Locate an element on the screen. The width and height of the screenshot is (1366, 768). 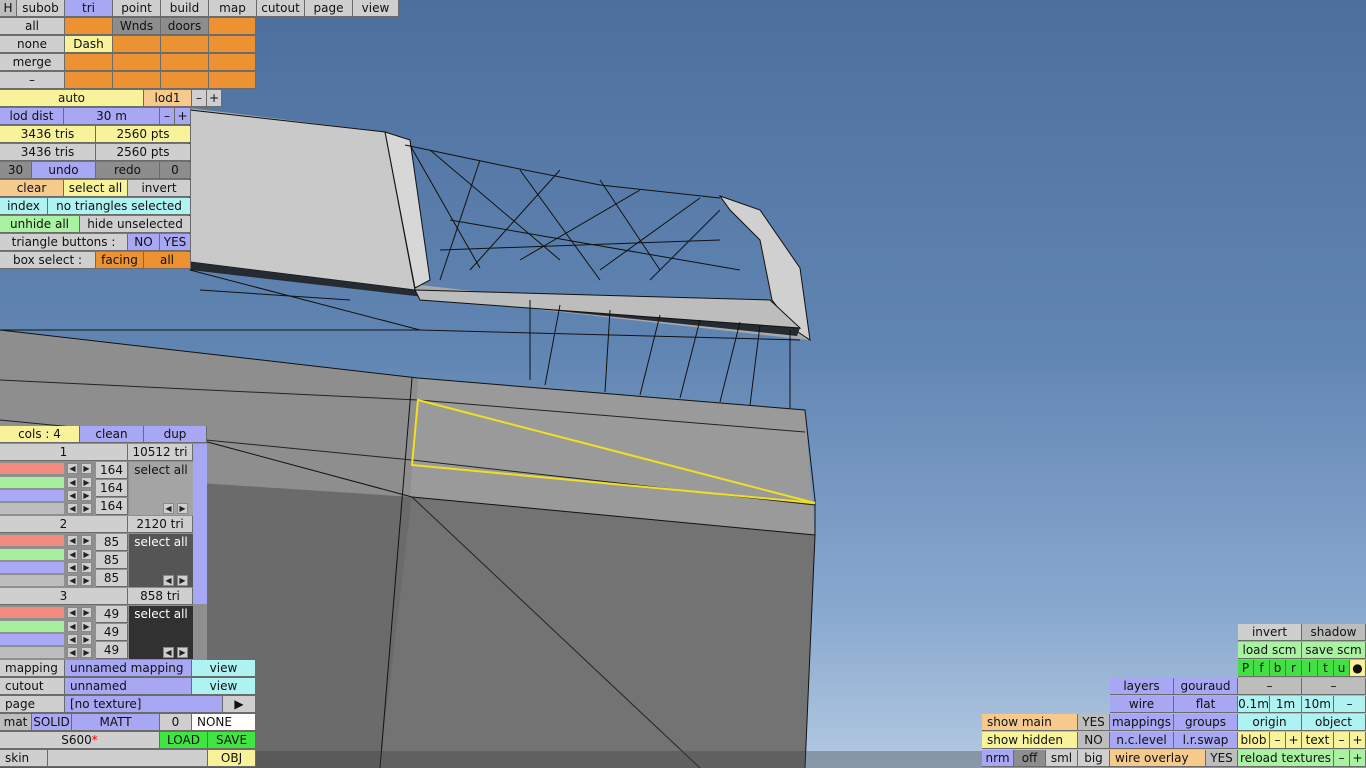
page-selector: [no texture] is located at coordinates (144, 704).